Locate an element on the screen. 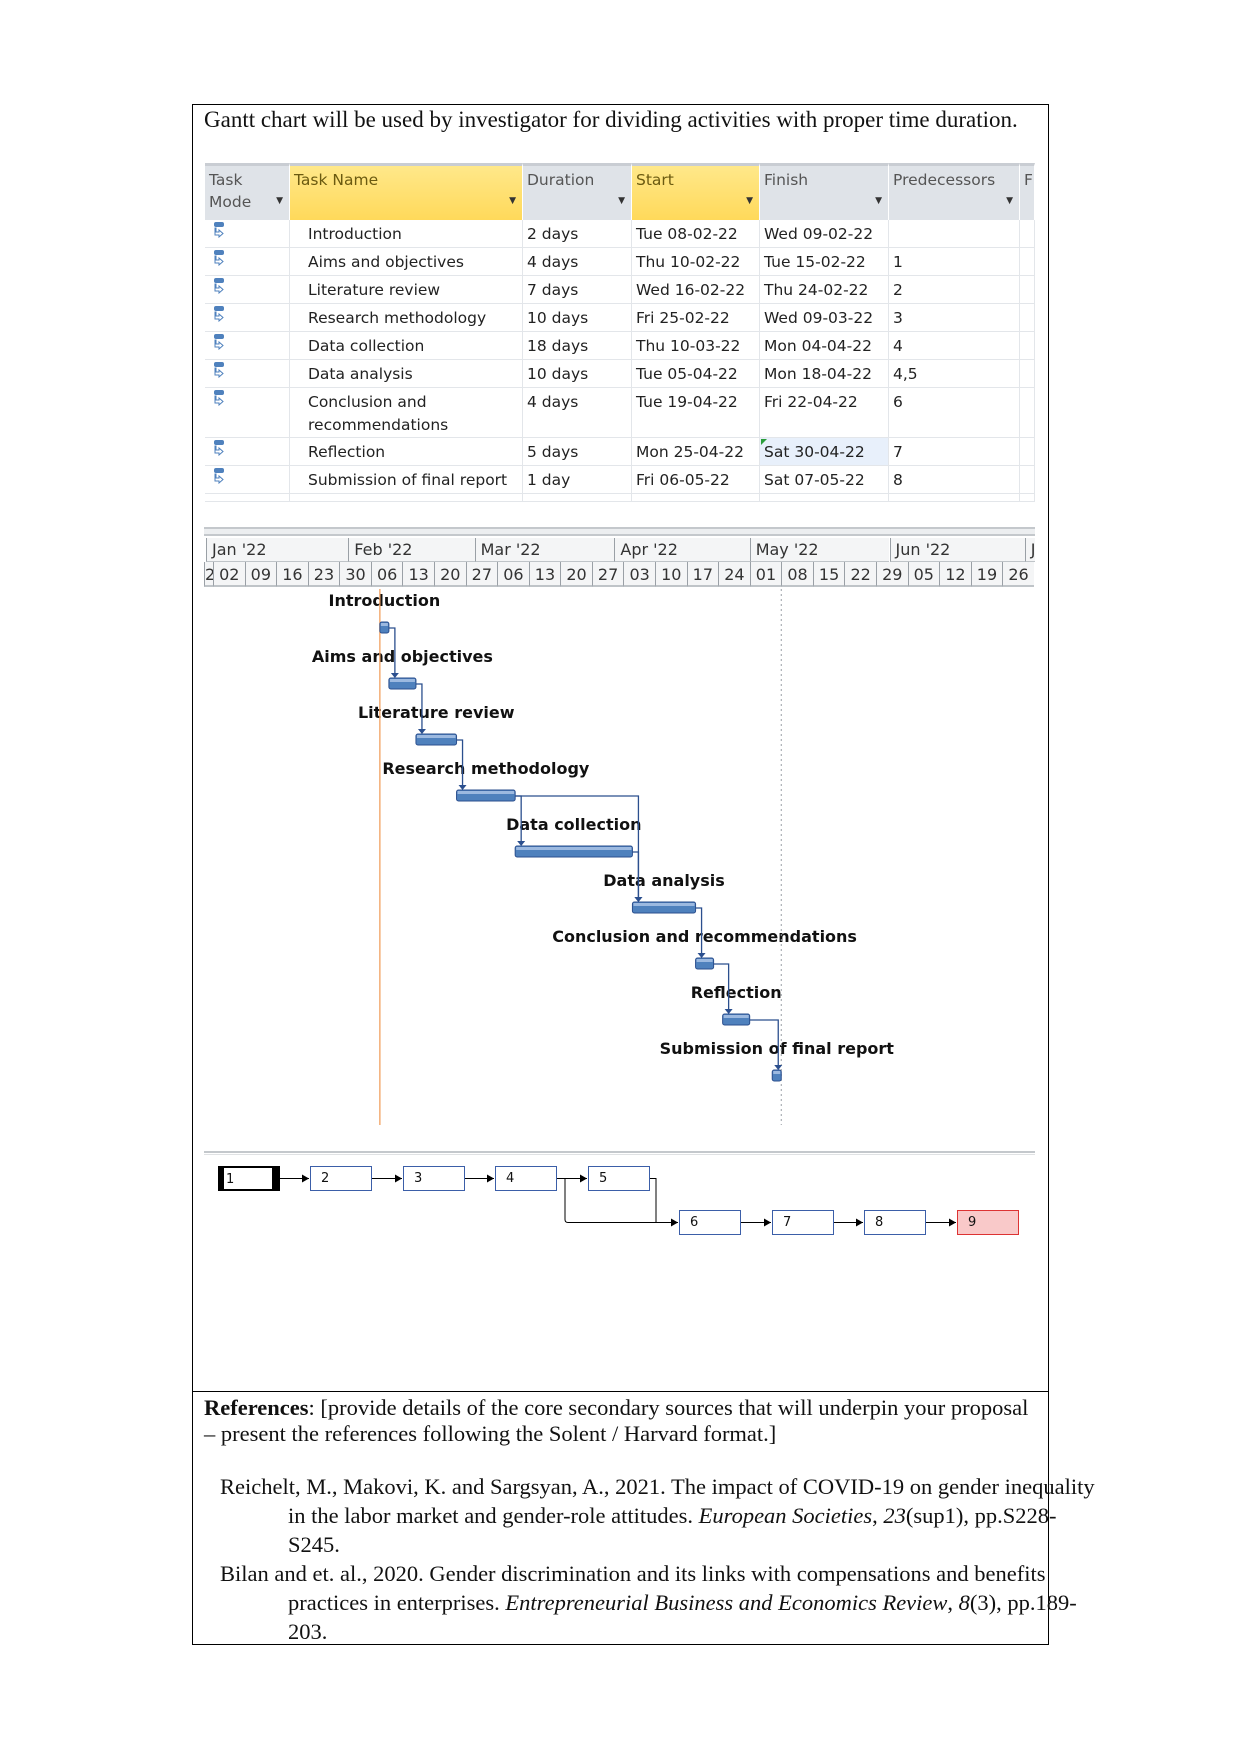 This screenshot has height=1754, width=1241. cell-name: Data analysis is located at coordinates (406, 373).